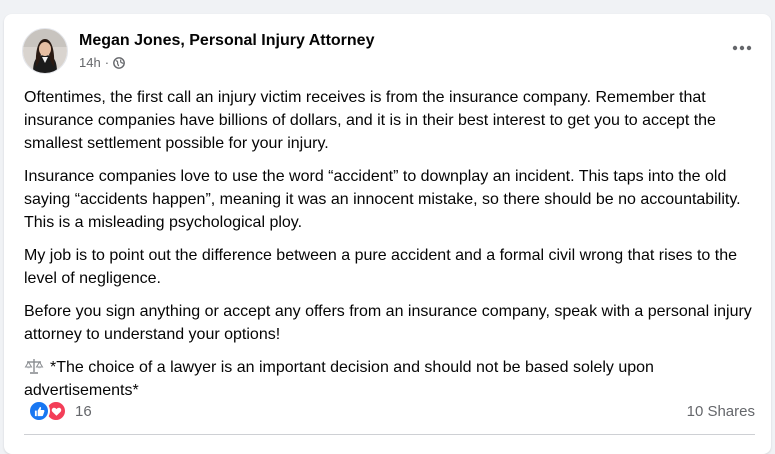 The width and height of the screenshot is (775, 454). I want to click on globe-icon, so click(119, 62).